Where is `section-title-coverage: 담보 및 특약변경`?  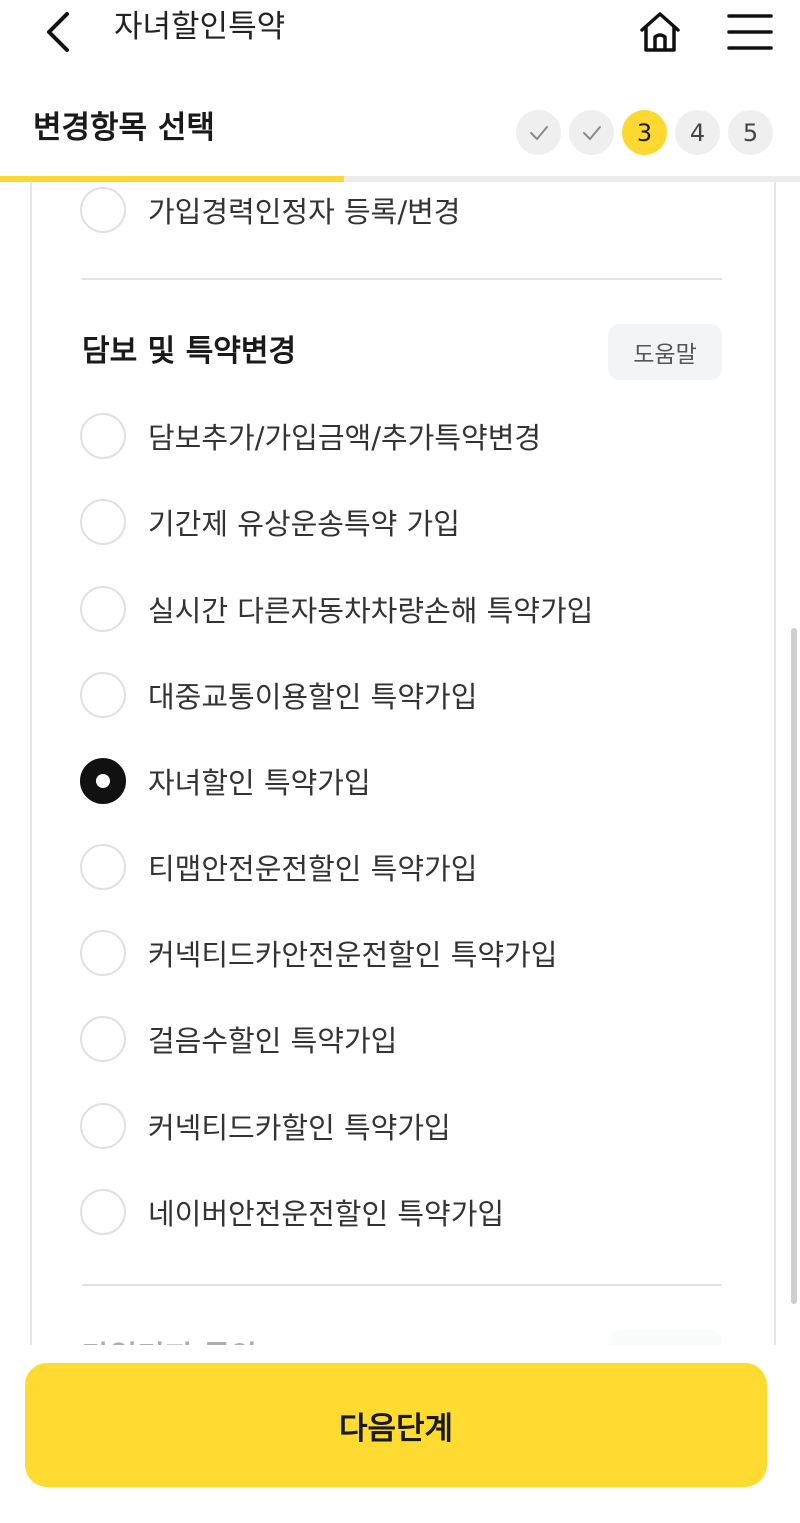 section-title-coverage: 담보 및 특약변경 is located at coordinates (189, 351).